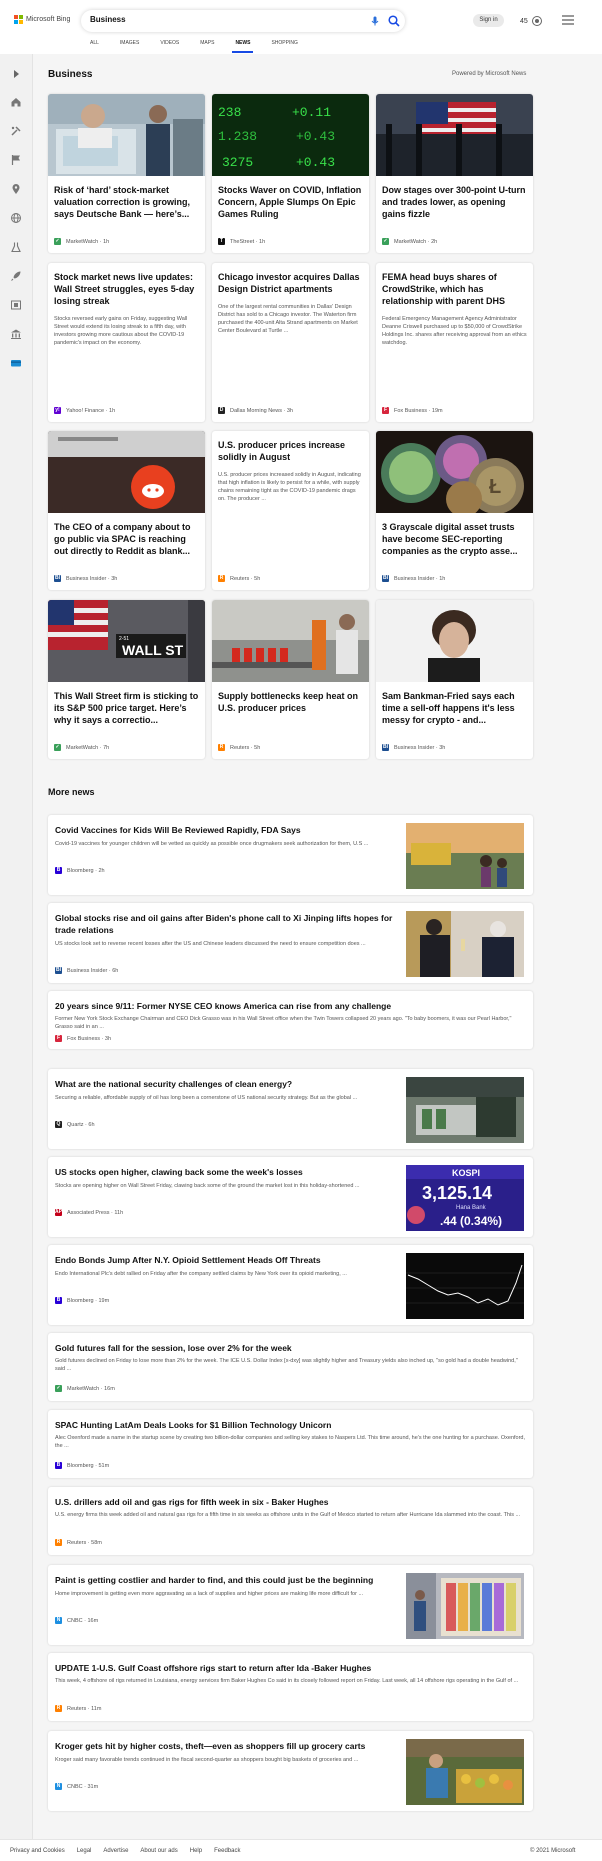  What do you see at coordinates (16, 188) in the screenshot?
I see `location-icon` at bounding box center [16, 188].